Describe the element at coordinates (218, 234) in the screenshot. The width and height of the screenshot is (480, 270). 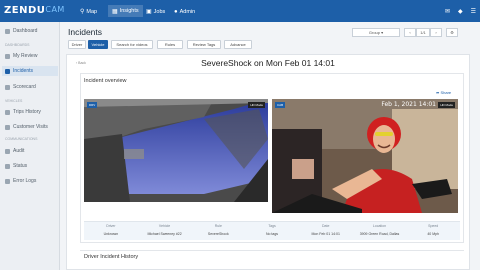
I see `meta-rule-value: SevereShock` at that location.